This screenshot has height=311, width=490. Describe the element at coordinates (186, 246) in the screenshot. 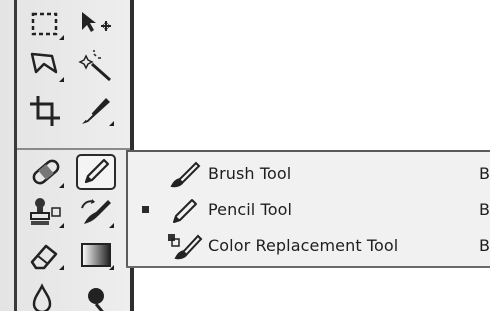

I see `color-replacement-icon` at that location.